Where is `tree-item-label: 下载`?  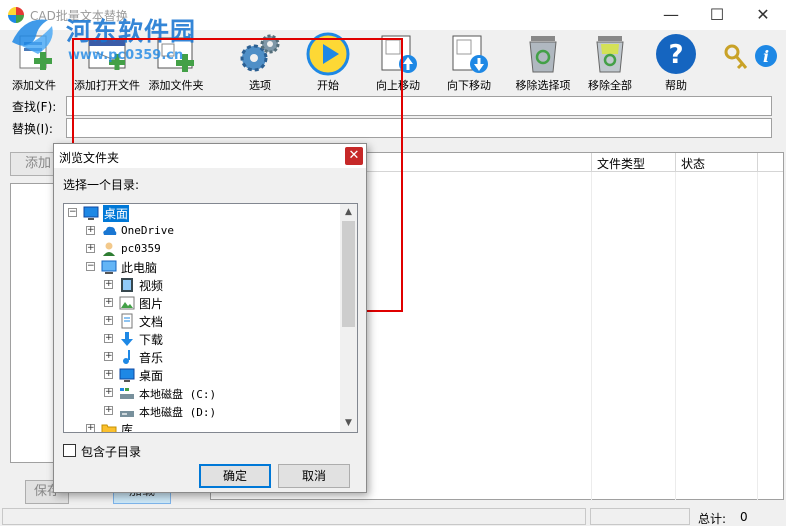
tree-item-label: 下载 is located at coordinates (151, 340).